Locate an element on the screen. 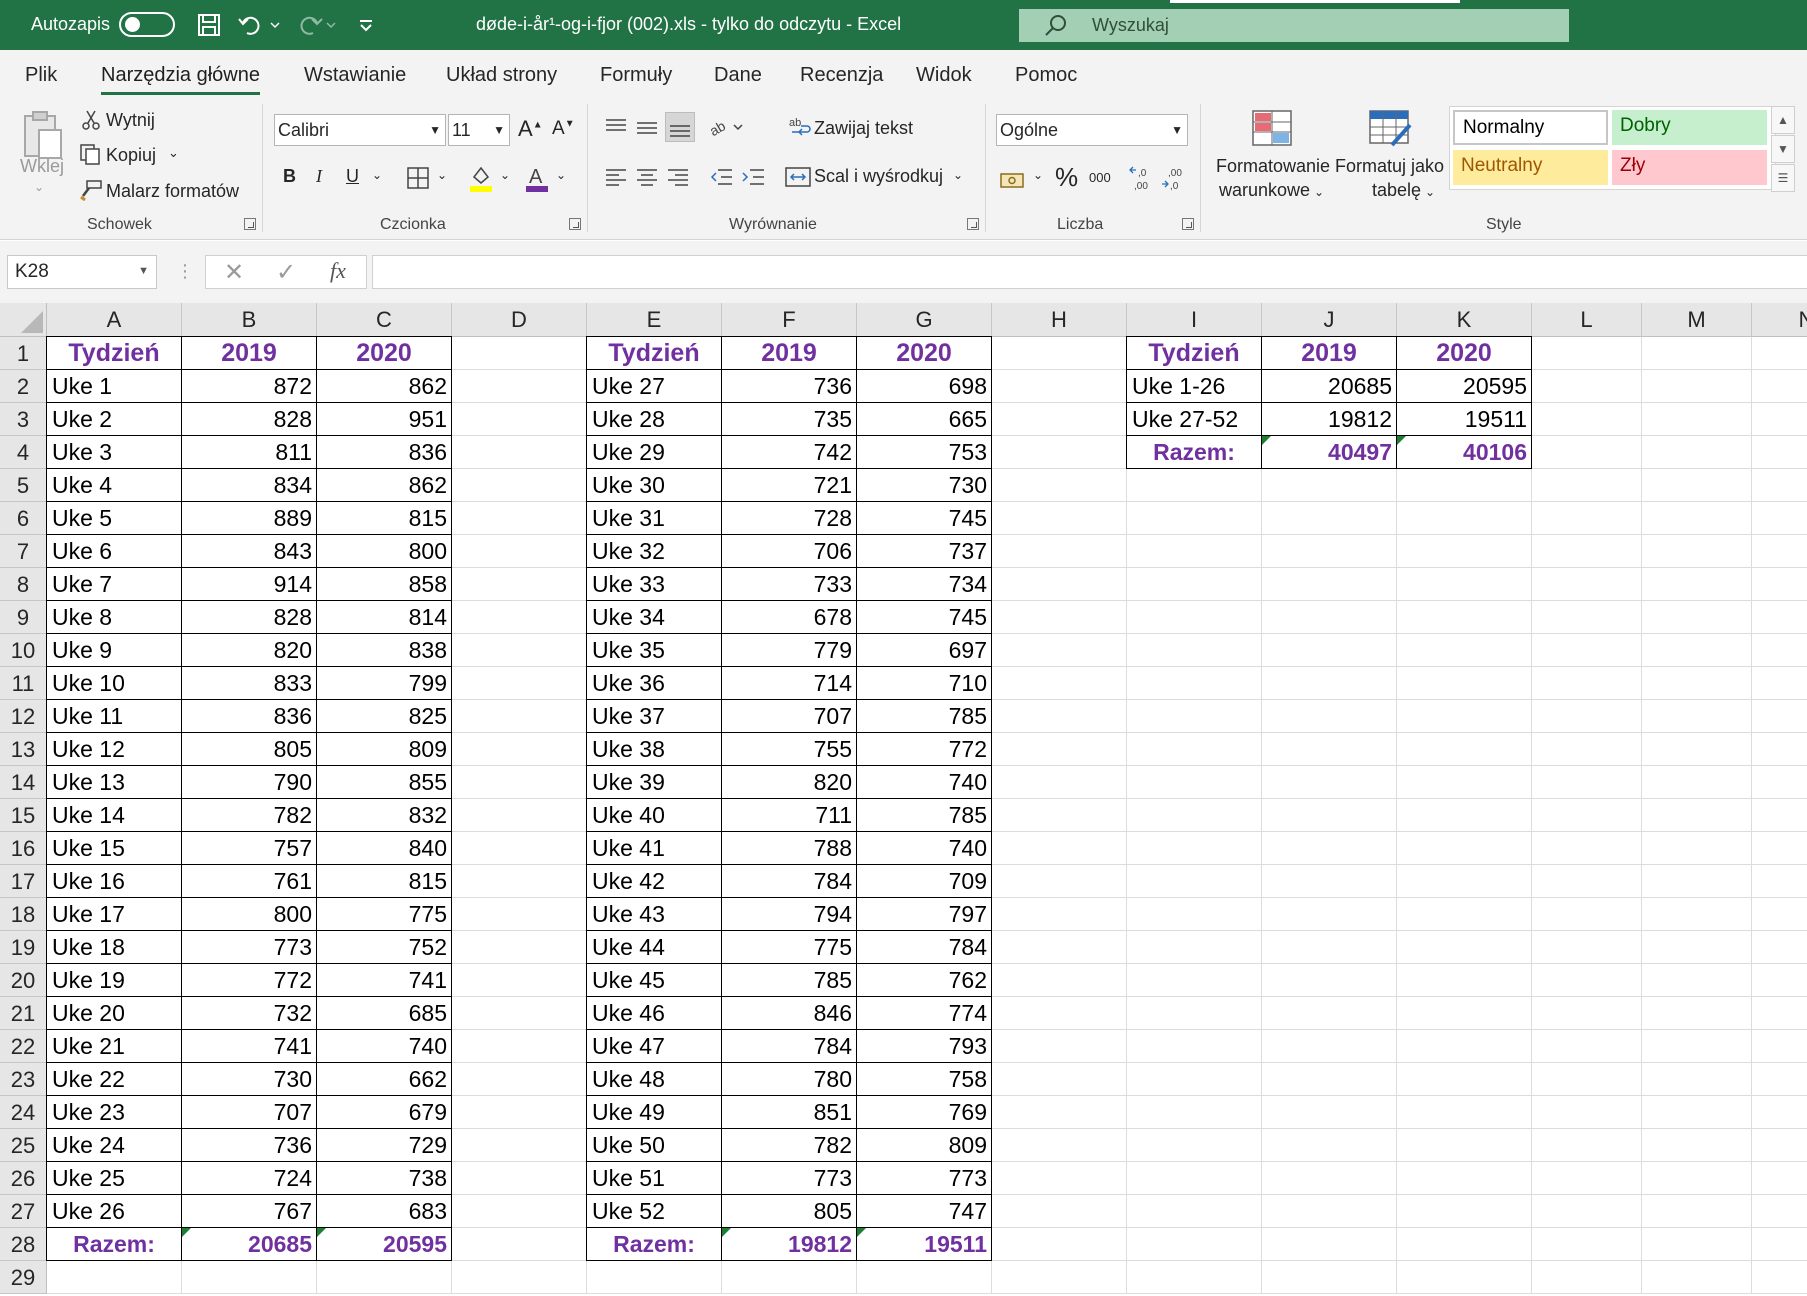  confirm-entry-icon: ✓ is located at coordinates (286, 272).